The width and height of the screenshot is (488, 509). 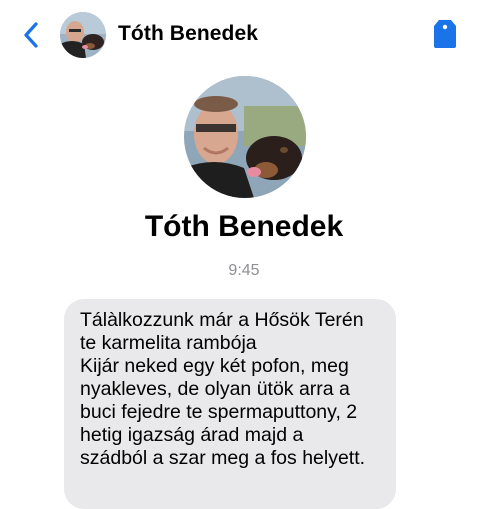 I want to click on tag-button, so click(x=445, y=34).